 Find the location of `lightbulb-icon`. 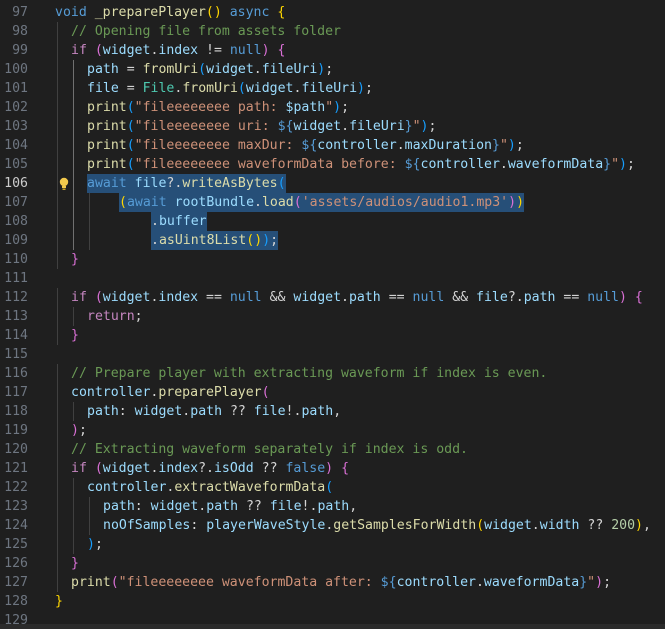

lightbulb-icon is located at coordinates (64, 184).